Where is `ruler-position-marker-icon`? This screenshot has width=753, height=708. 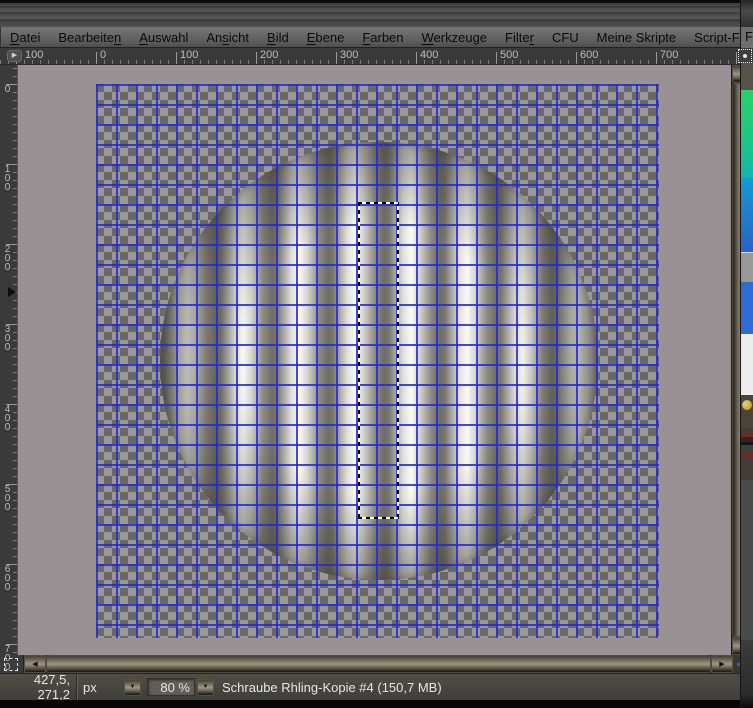
ruler-position-marker-icon is located at coordinates (14, 292).